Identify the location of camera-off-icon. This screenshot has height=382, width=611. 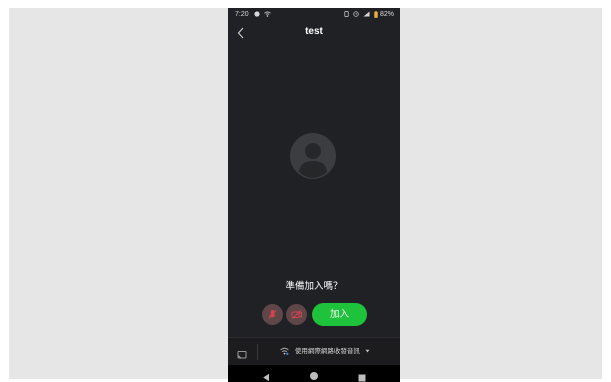
(296, 314).